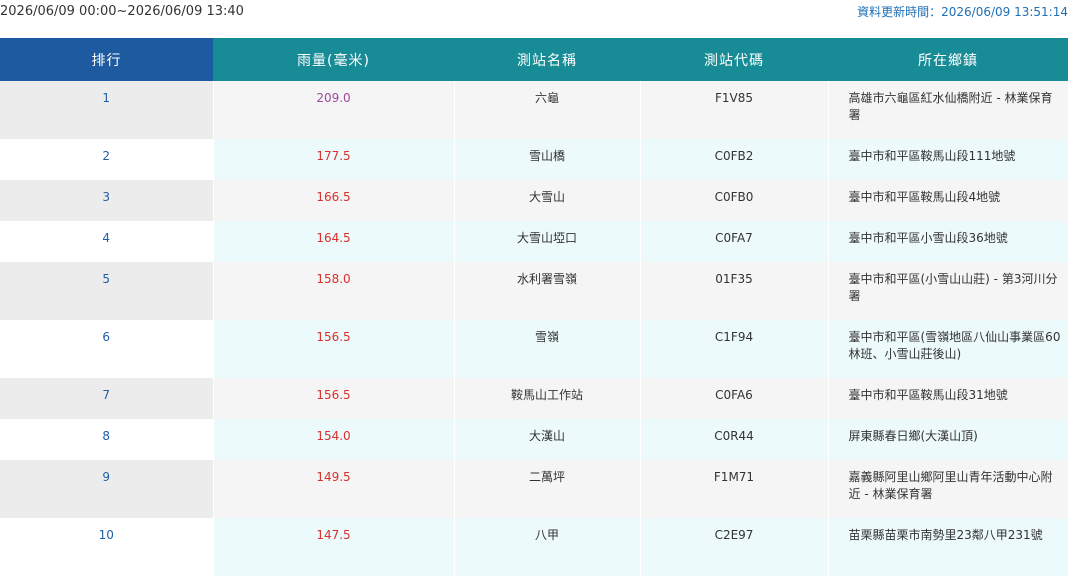 This screenshot has height=576, width=1074. What do you see at coordinates (107, 489) in the screenshot?
I see `rank-cell: 9` at bounding box center [107, 489].